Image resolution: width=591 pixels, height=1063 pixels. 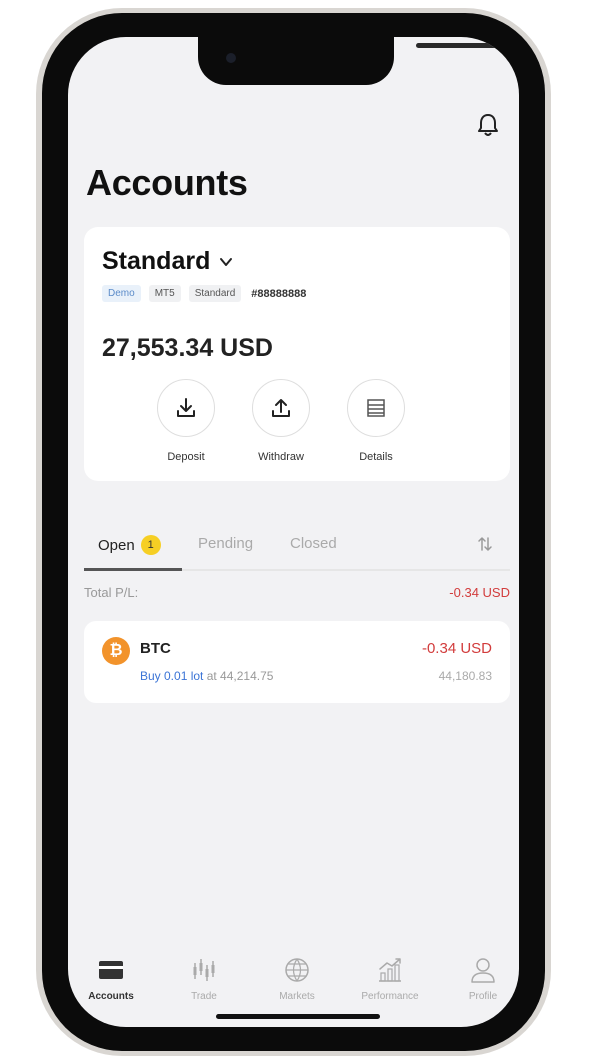 I want to click on bell-icon, so click(x=488, y=125).